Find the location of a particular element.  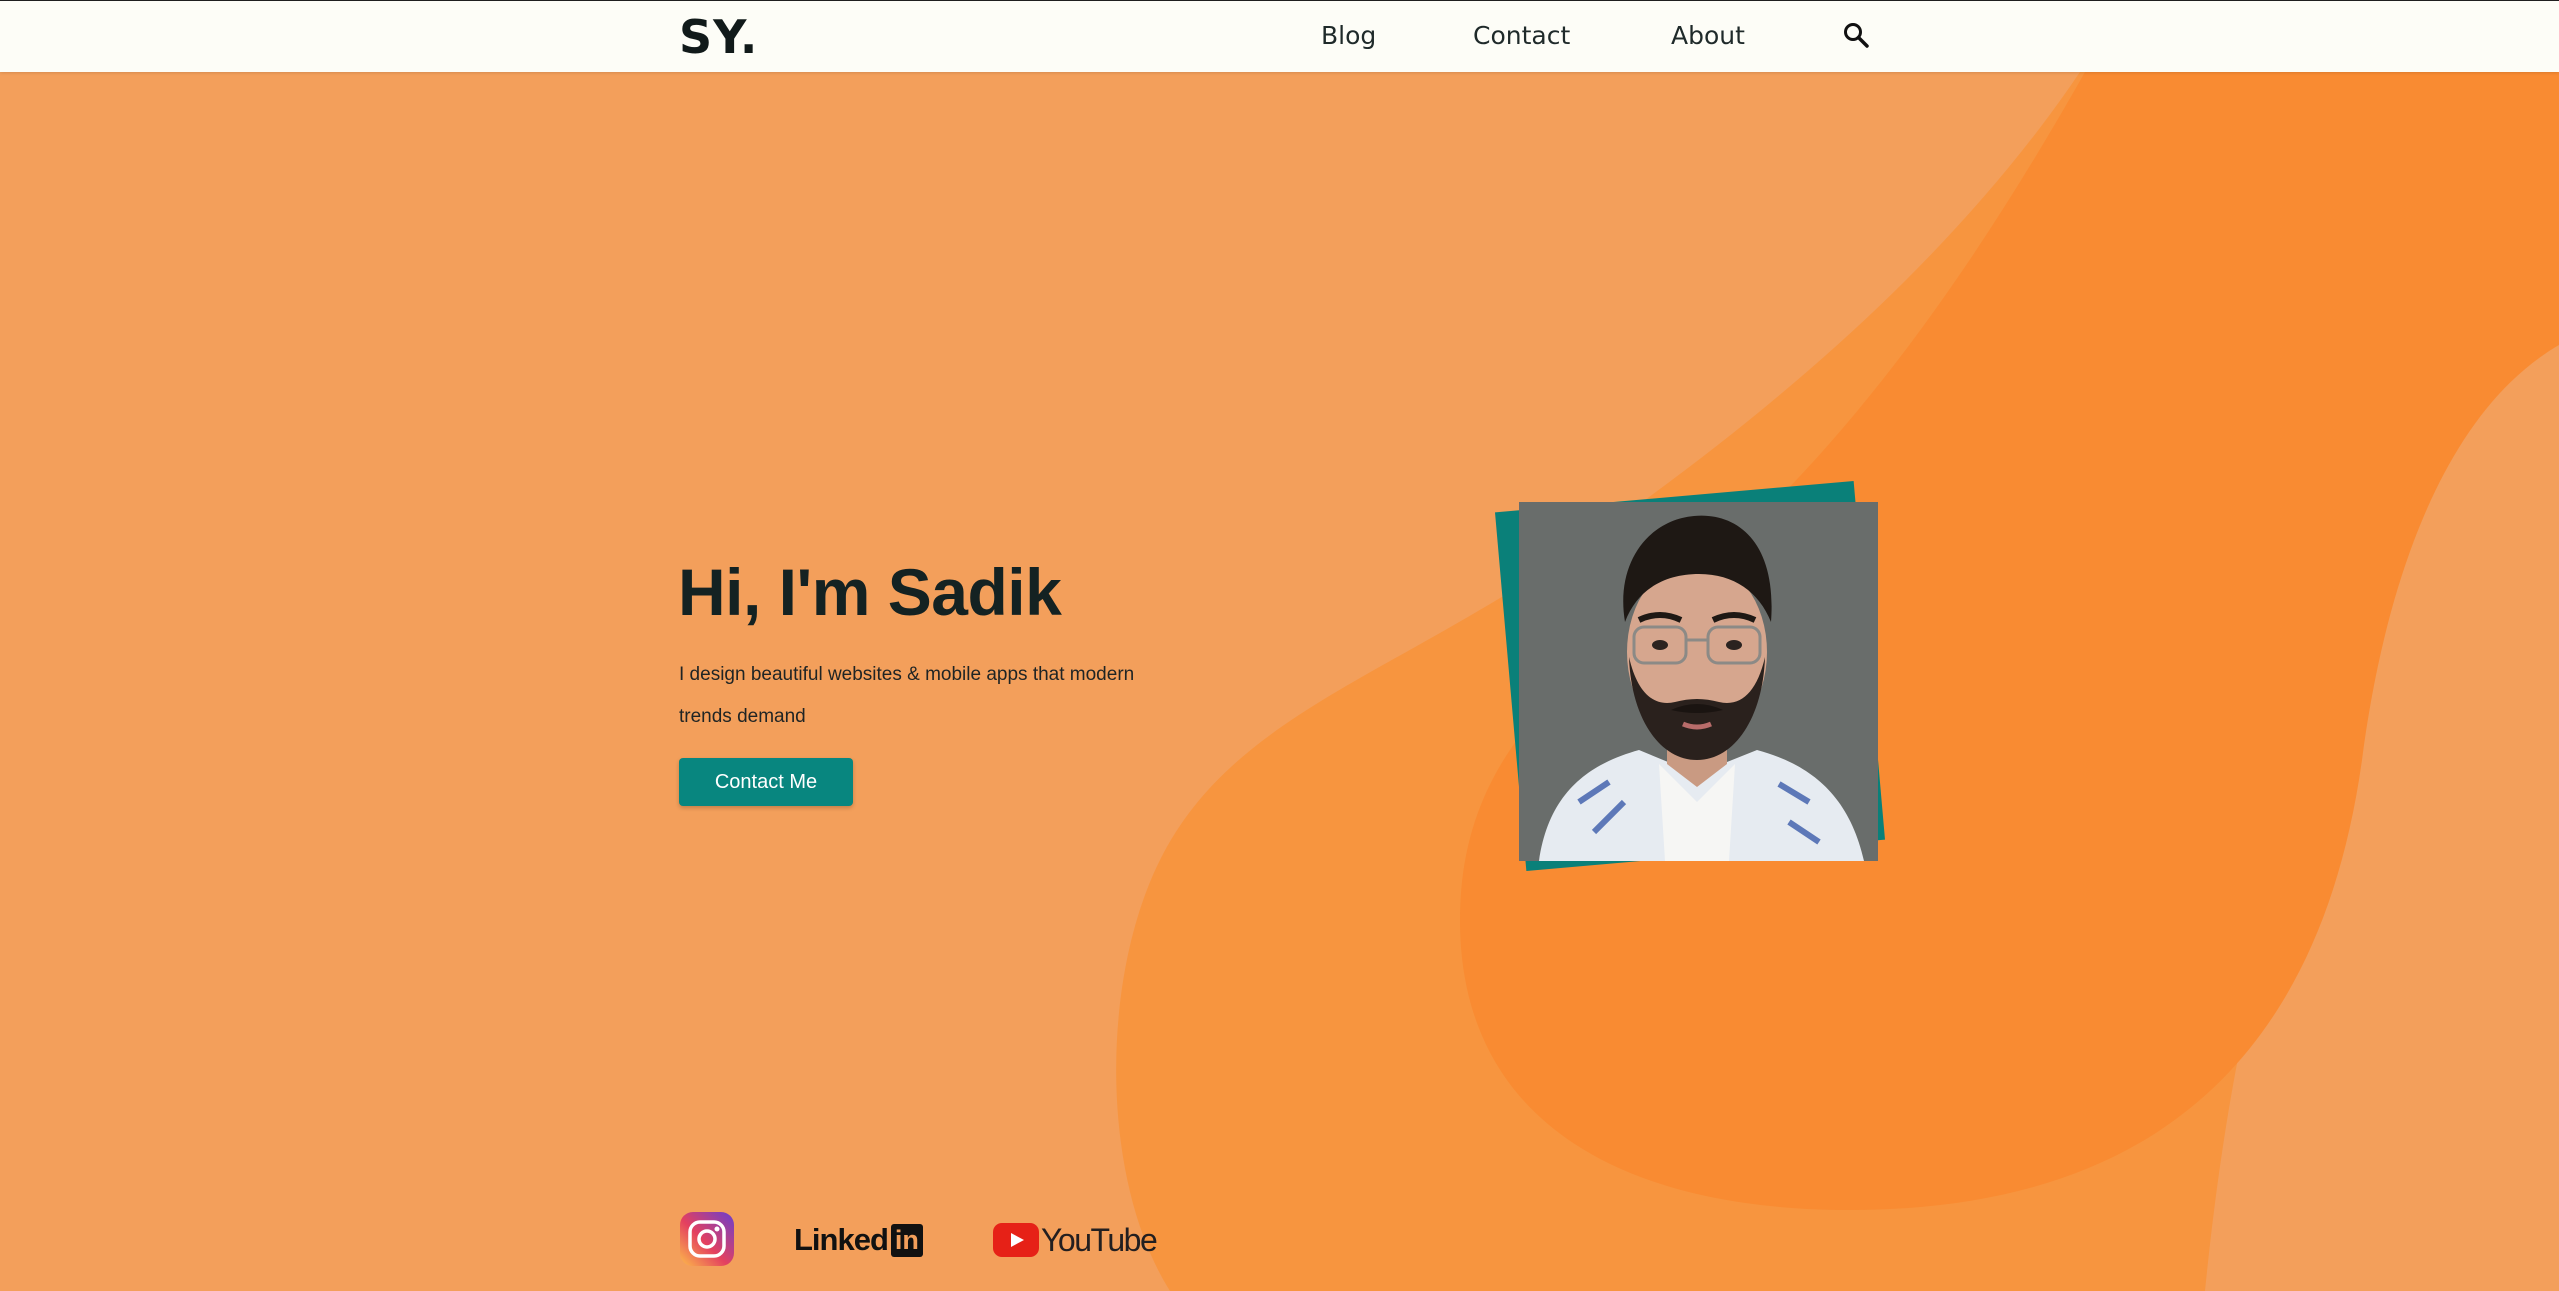

site-header: SY. Blog Contact About is located at coordinates (1279, 36).